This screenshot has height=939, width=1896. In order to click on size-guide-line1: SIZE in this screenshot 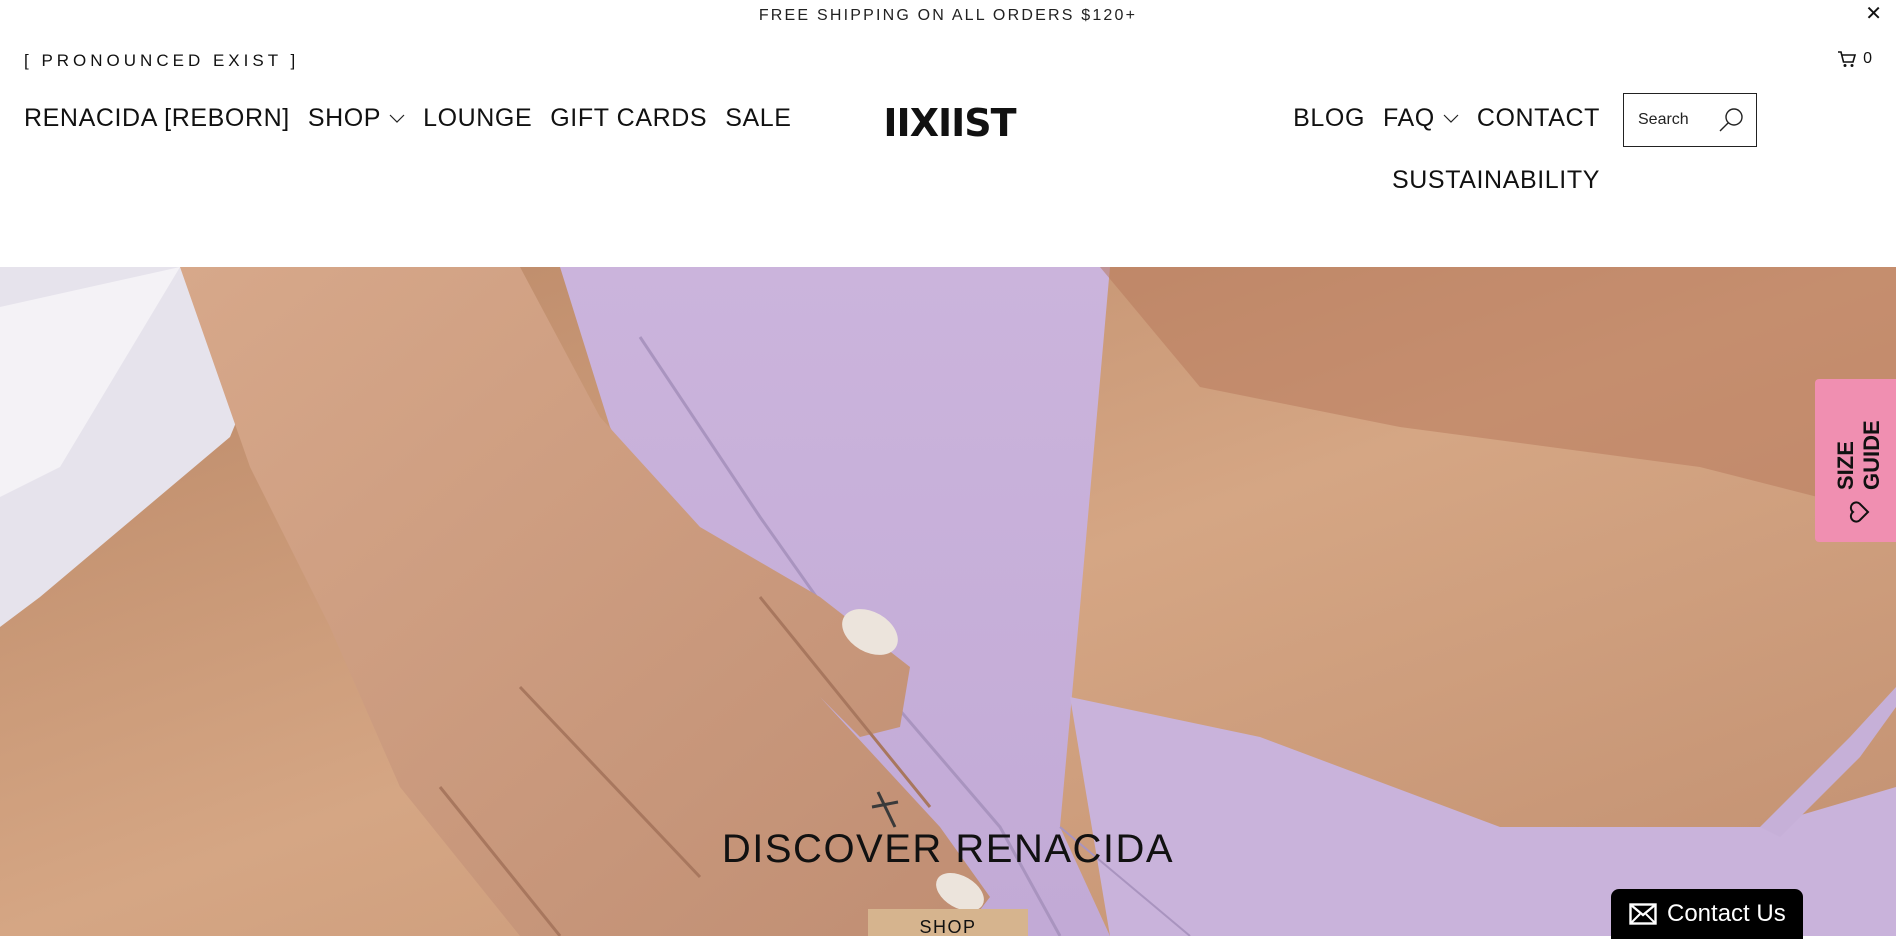, I will do `click(1845, 465)`.